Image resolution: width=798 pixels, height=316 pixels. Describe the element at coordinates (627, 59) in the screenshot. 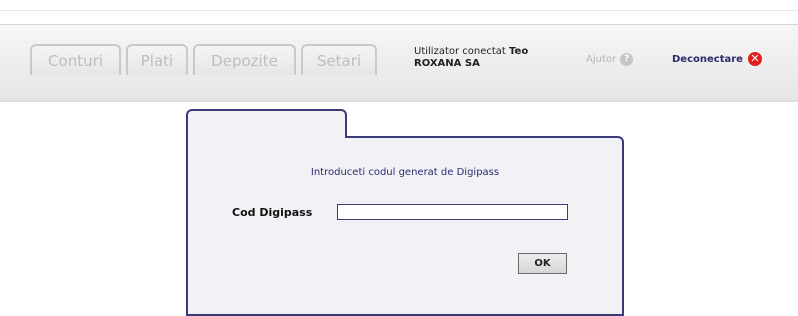

I see `help-icon: ?` at that location.